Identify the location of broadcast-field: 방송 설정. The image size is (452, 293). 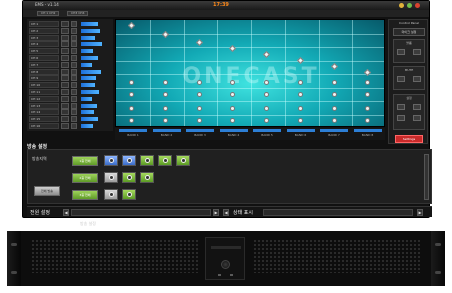
(141, 217).